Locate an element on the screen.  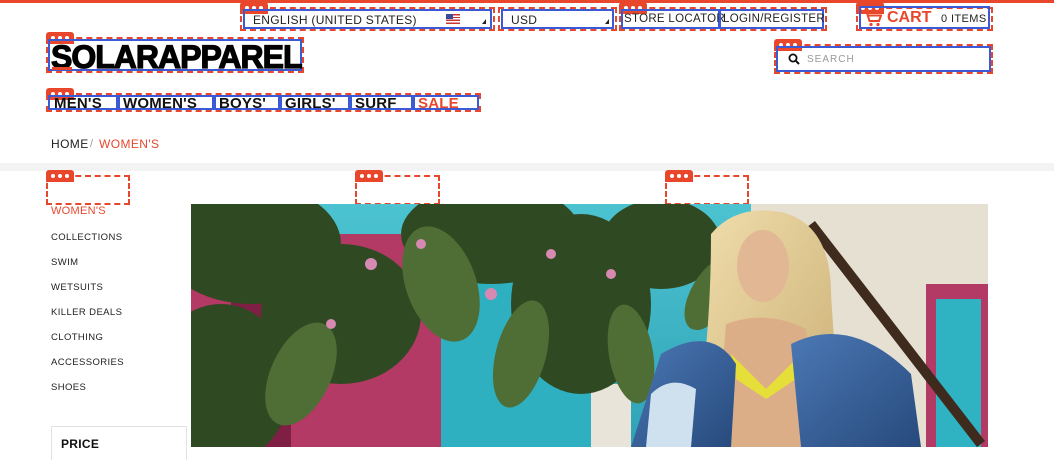
sidebar-item-accessories: ACCESSORIES is located at coordinates (87, 362).